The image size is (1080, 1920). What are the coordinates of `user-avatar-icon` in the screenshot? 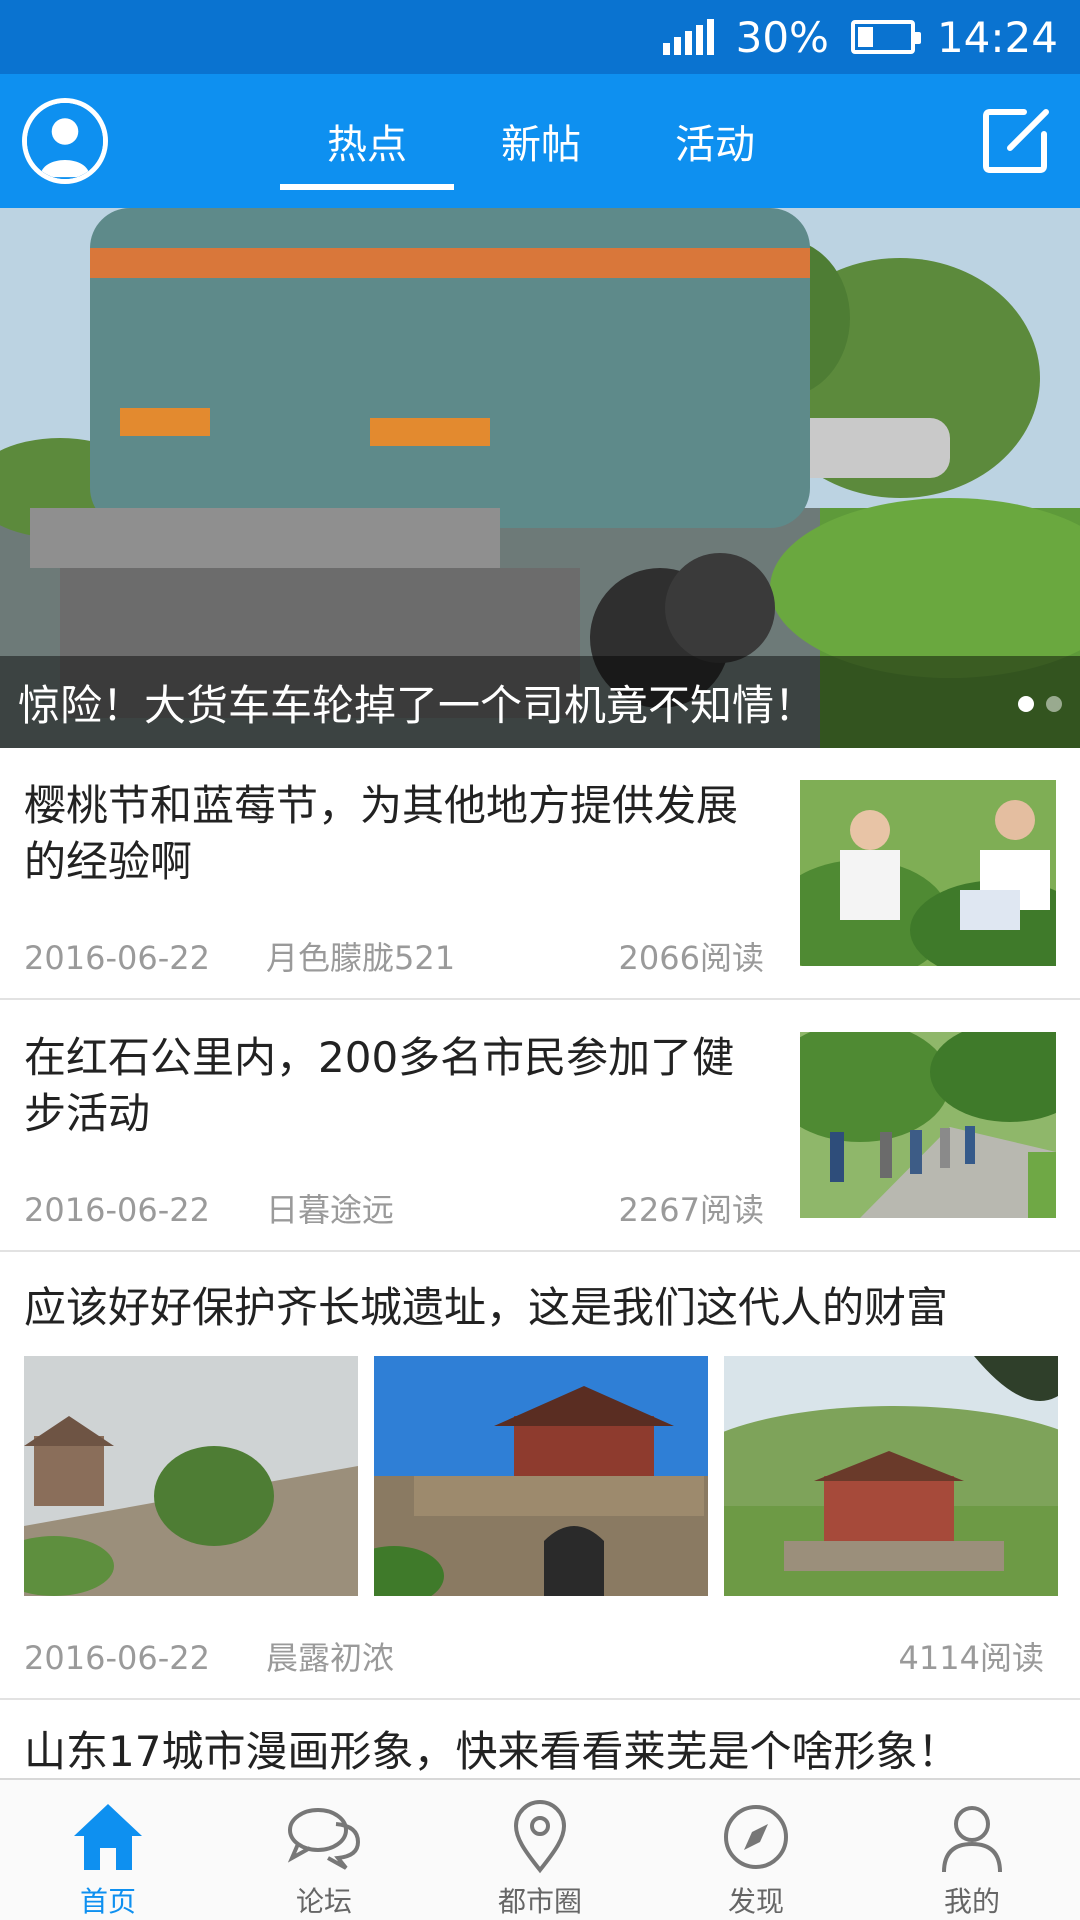 It's located at (65, 141).